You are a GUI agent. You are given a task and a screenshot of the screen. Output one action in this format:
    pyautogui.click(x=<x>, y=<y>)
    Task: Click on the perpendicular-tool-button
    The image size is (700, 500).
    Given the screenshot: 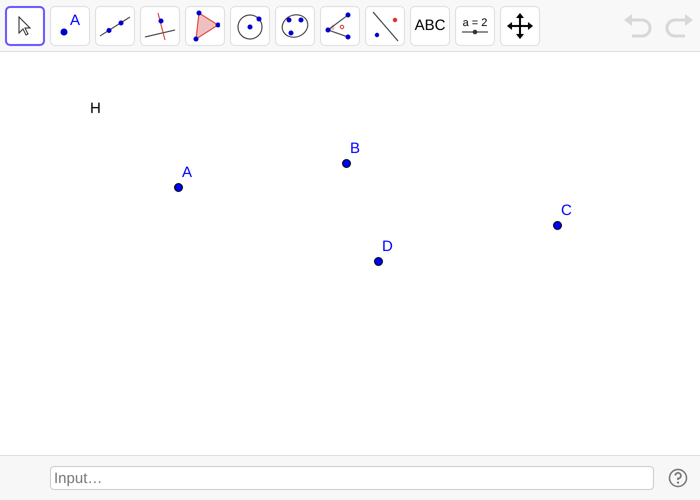 What is the action you would take?
    pyautogui.click(x=160, y=26)
    